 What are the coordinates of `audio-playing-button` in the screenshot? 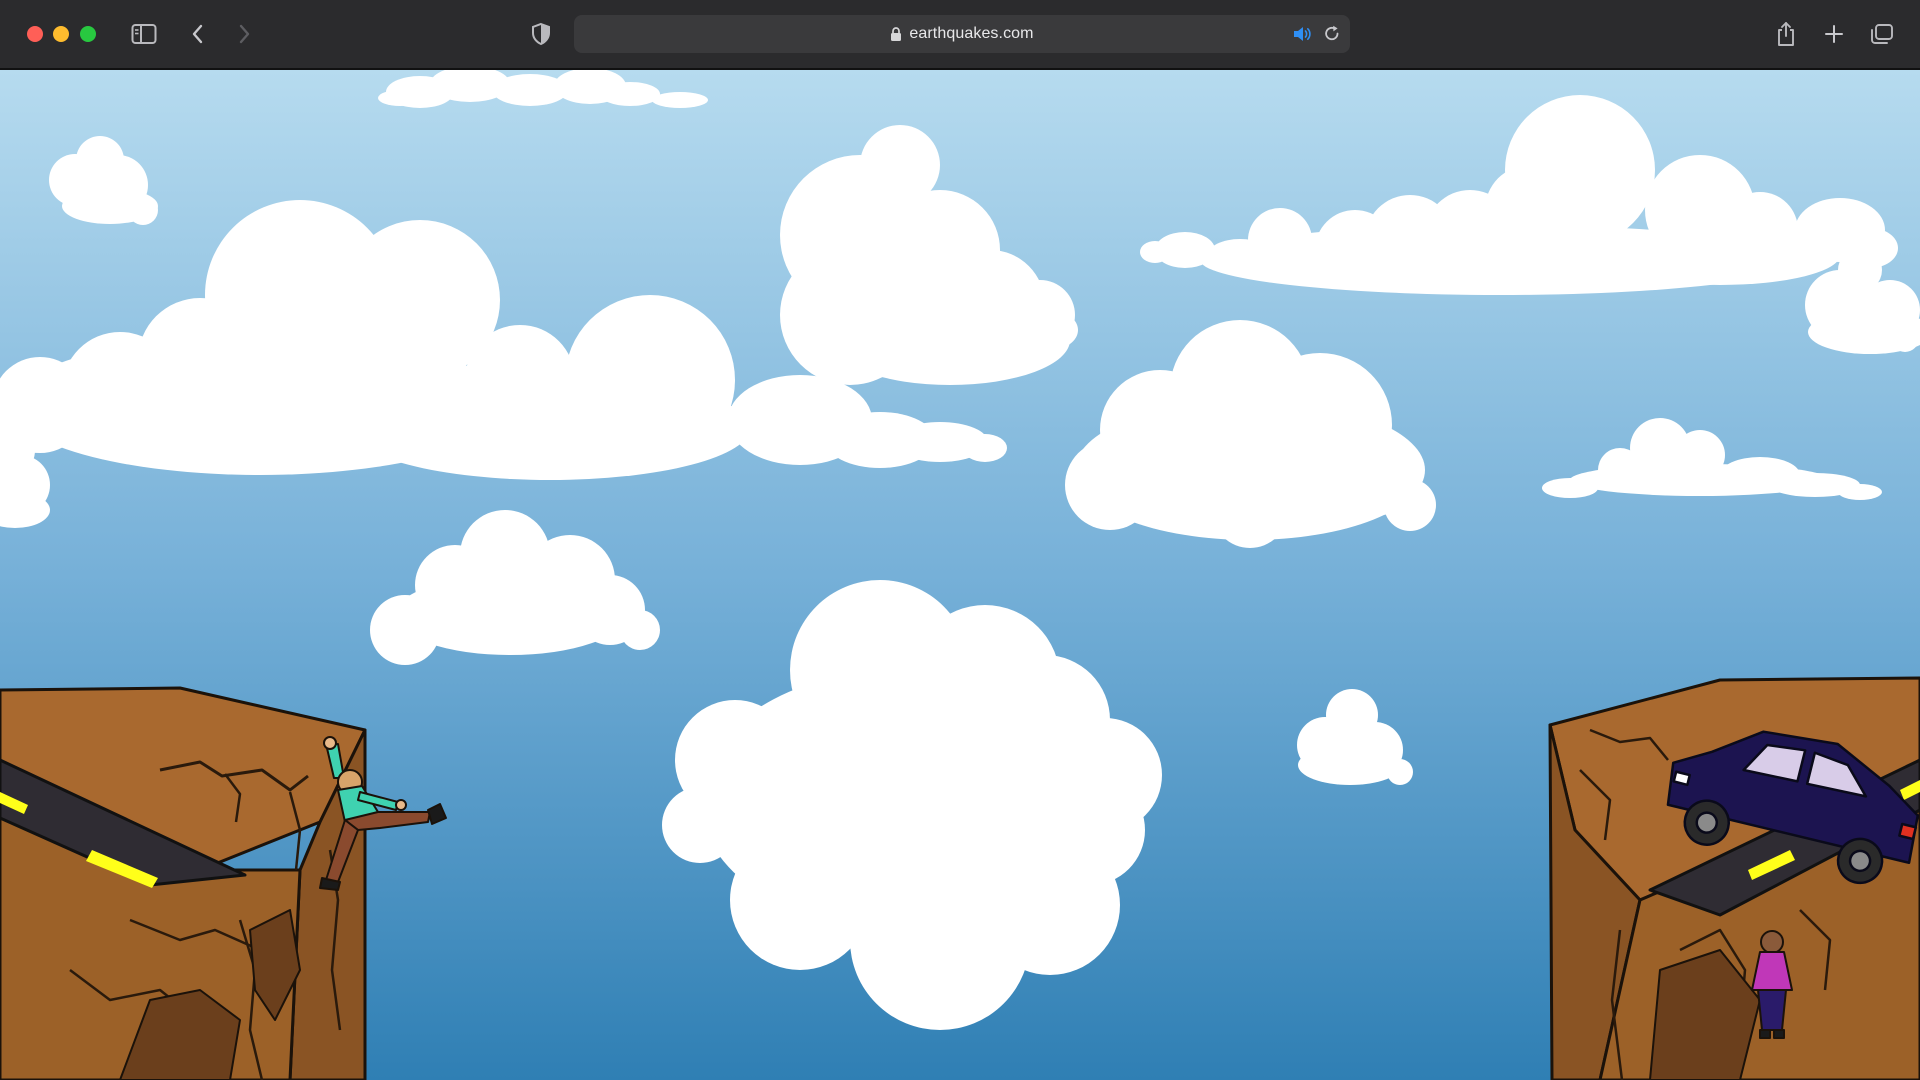 It's located at (1302, 34).